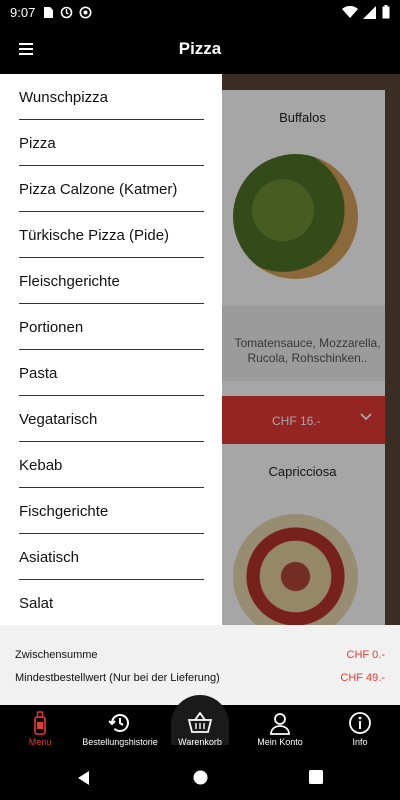 The image size is (400, 800). What do you see at coordinates (120, 742) in the screenshot?
I see `nav-history-label: Bestellungshistorie` at bounding box center [120, 742].